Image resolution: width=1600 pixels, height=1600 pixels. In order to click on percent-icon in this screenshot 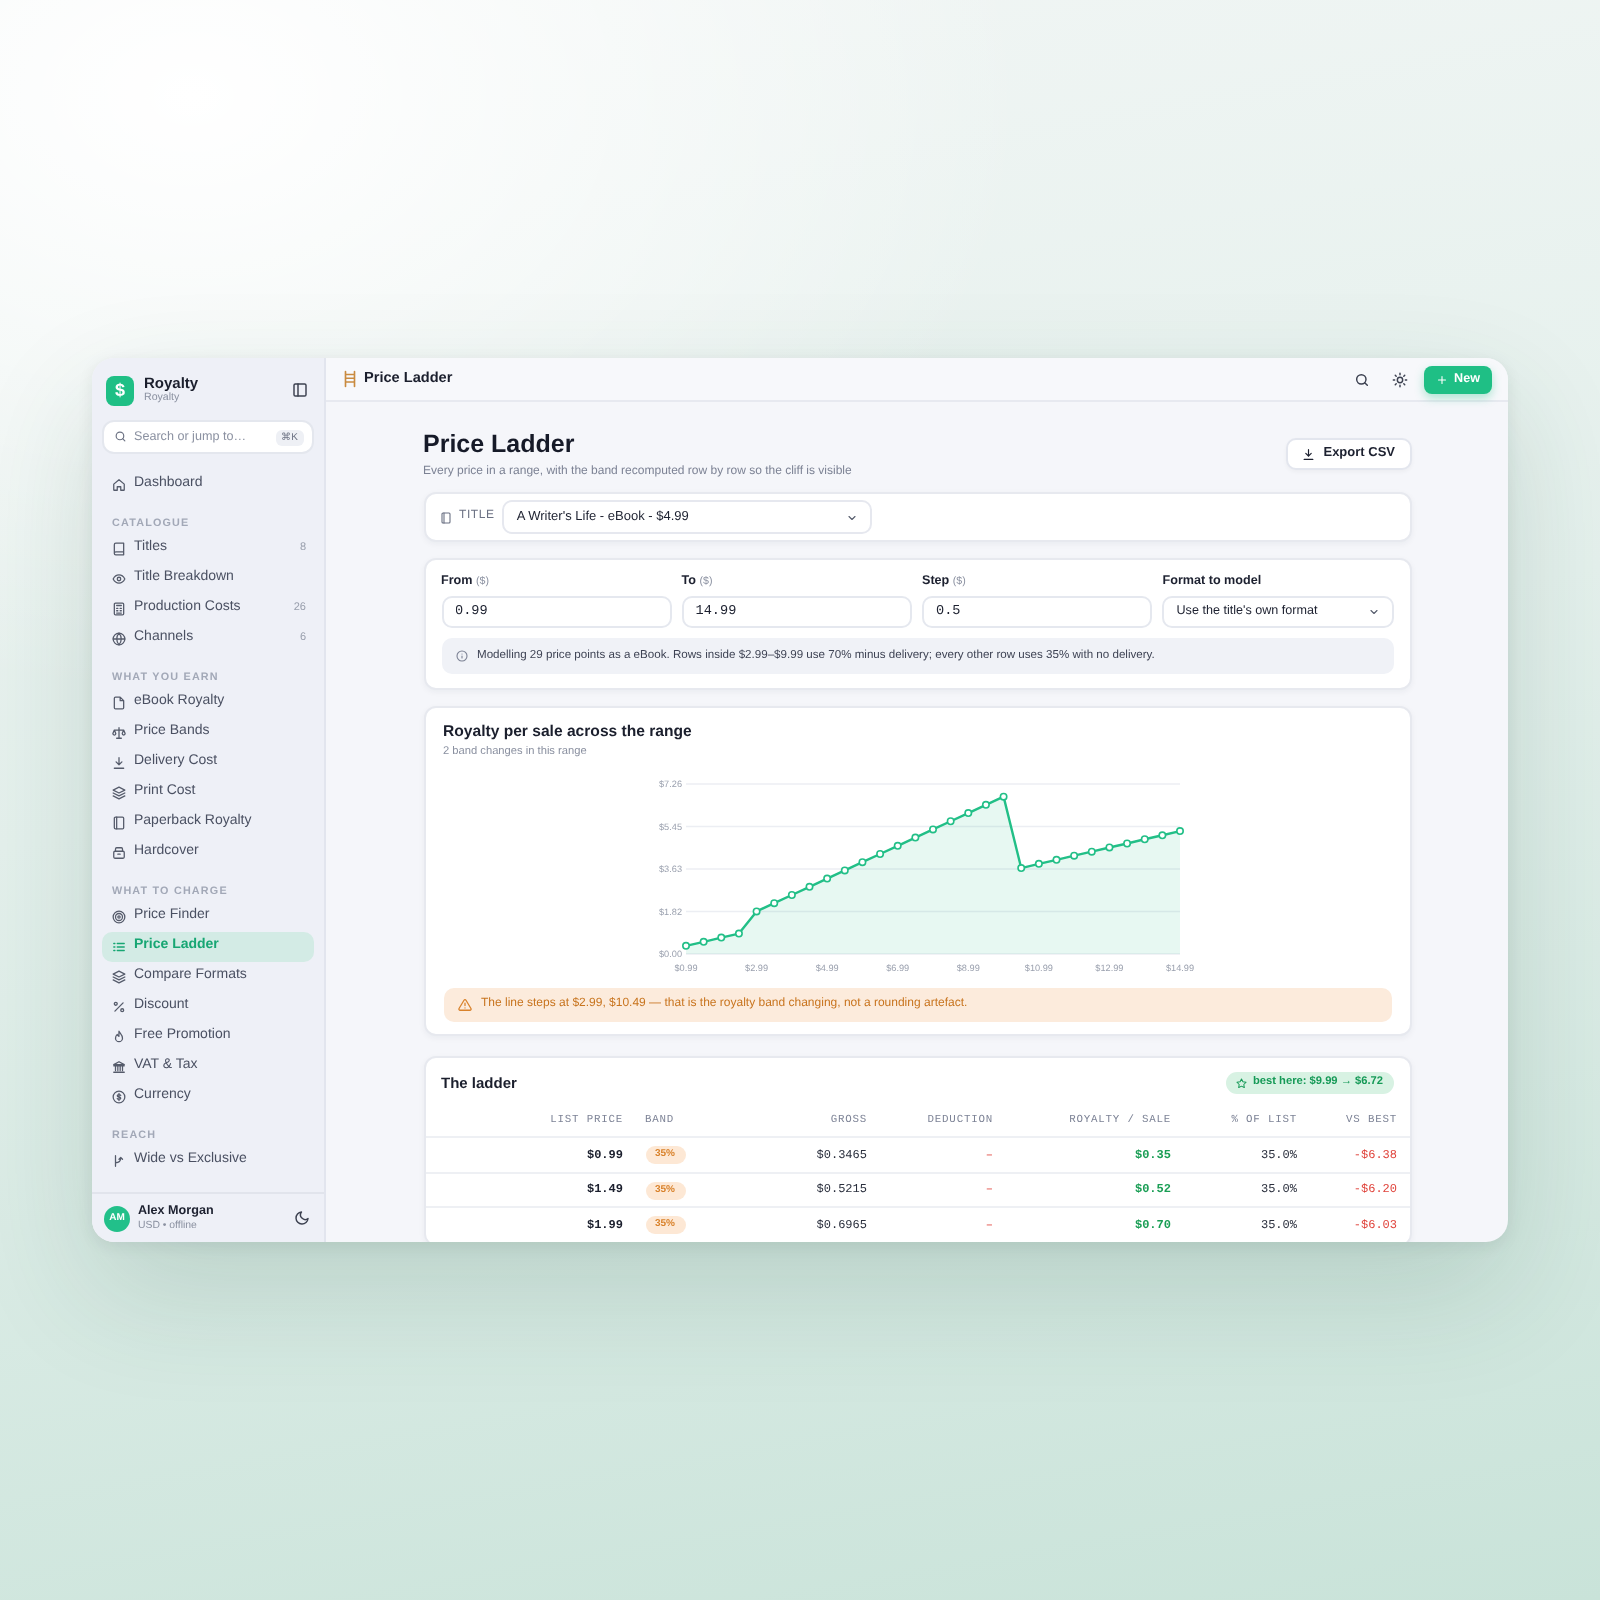, I will do `click(119, 1006)`.